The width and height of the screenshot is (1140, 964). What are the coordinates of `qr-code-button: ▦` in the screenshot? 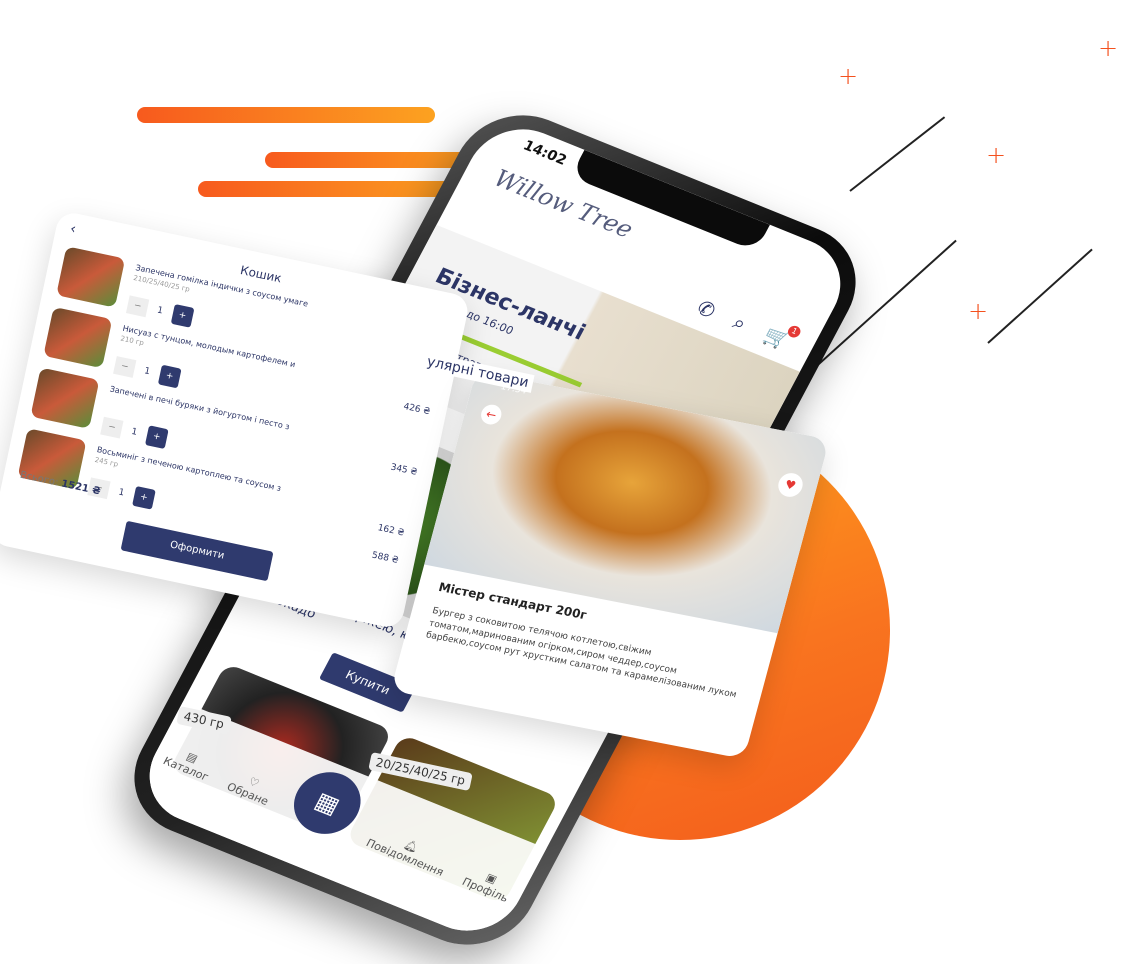 It's located at (327, 803).